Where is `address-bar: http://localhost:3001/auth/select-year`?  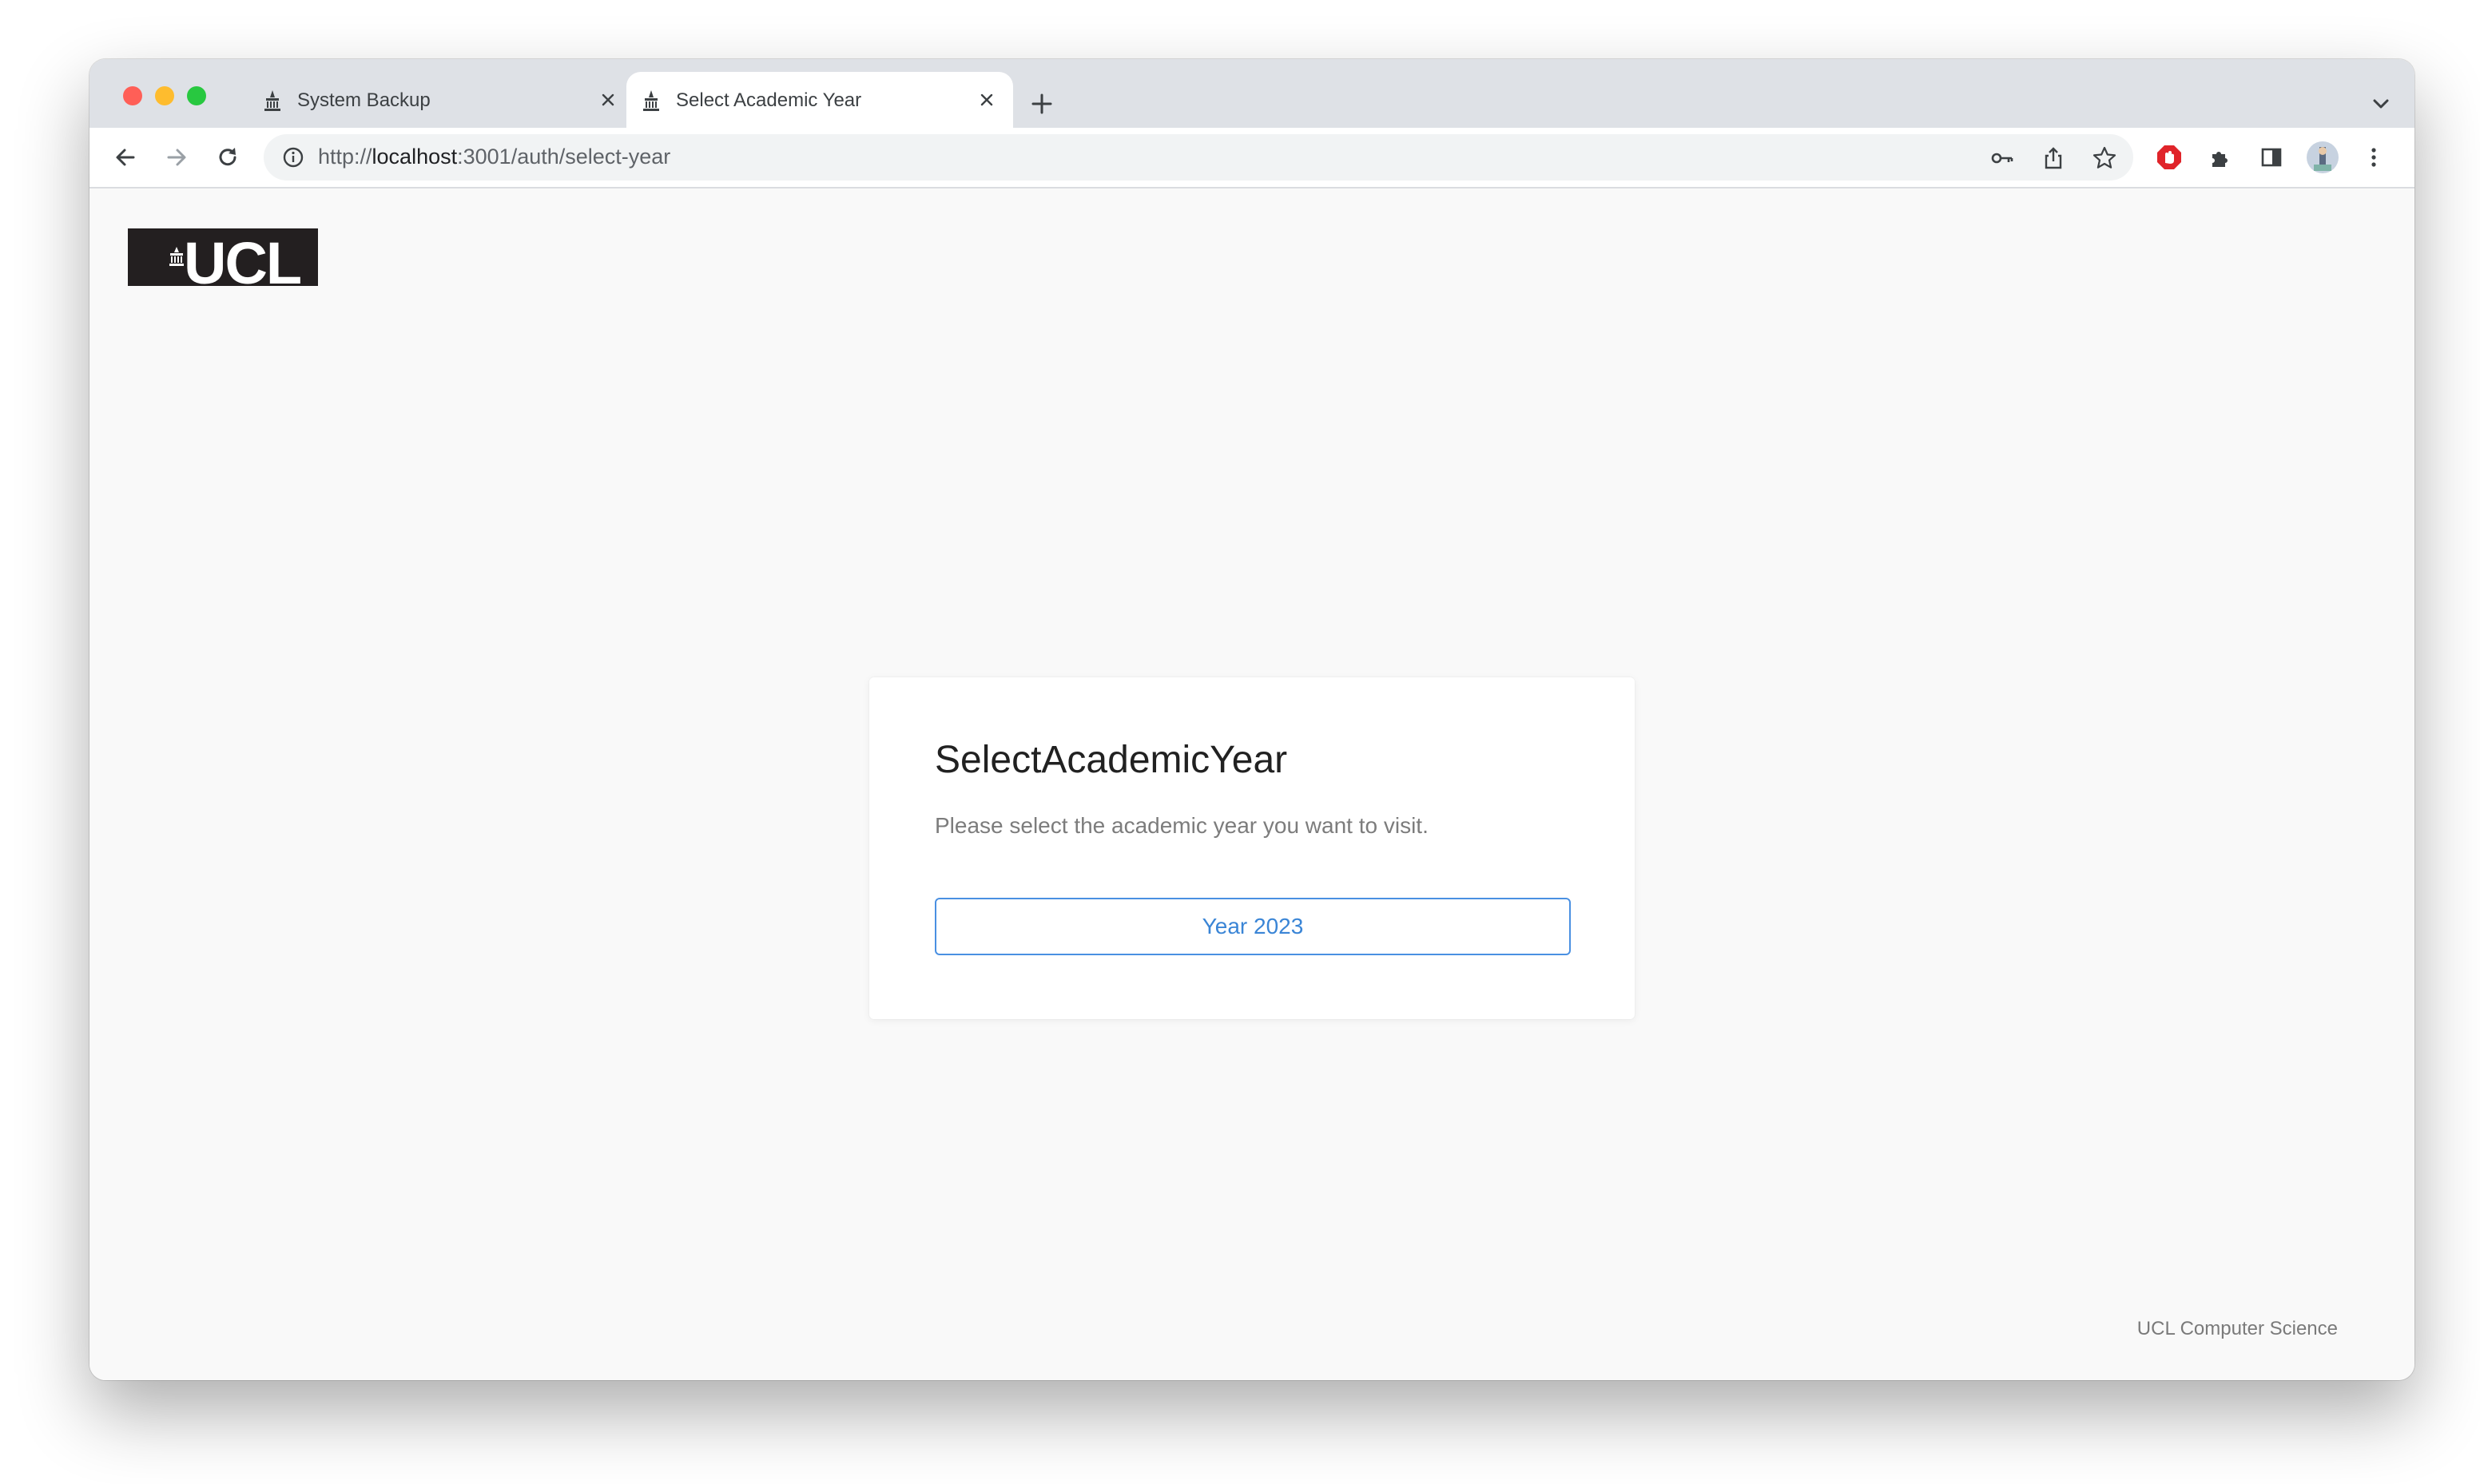 address-bar: http://localhost:3001/auth/select-year is located at coordinates (1199, 157).